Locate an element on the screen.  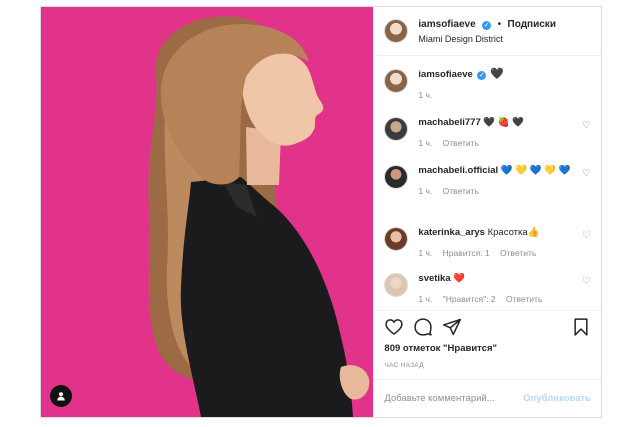
follow-button: Подписки is located at coordinates (532, 24).